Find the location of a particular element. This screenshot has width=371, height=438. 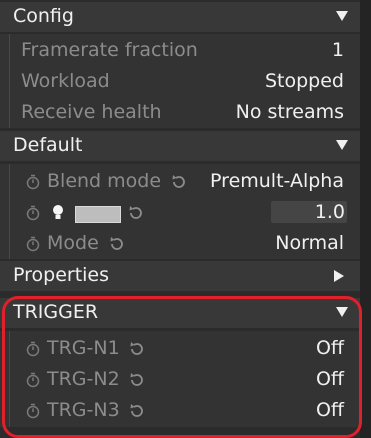

properties-section-header: Properties is located at coordinates (180, 276).